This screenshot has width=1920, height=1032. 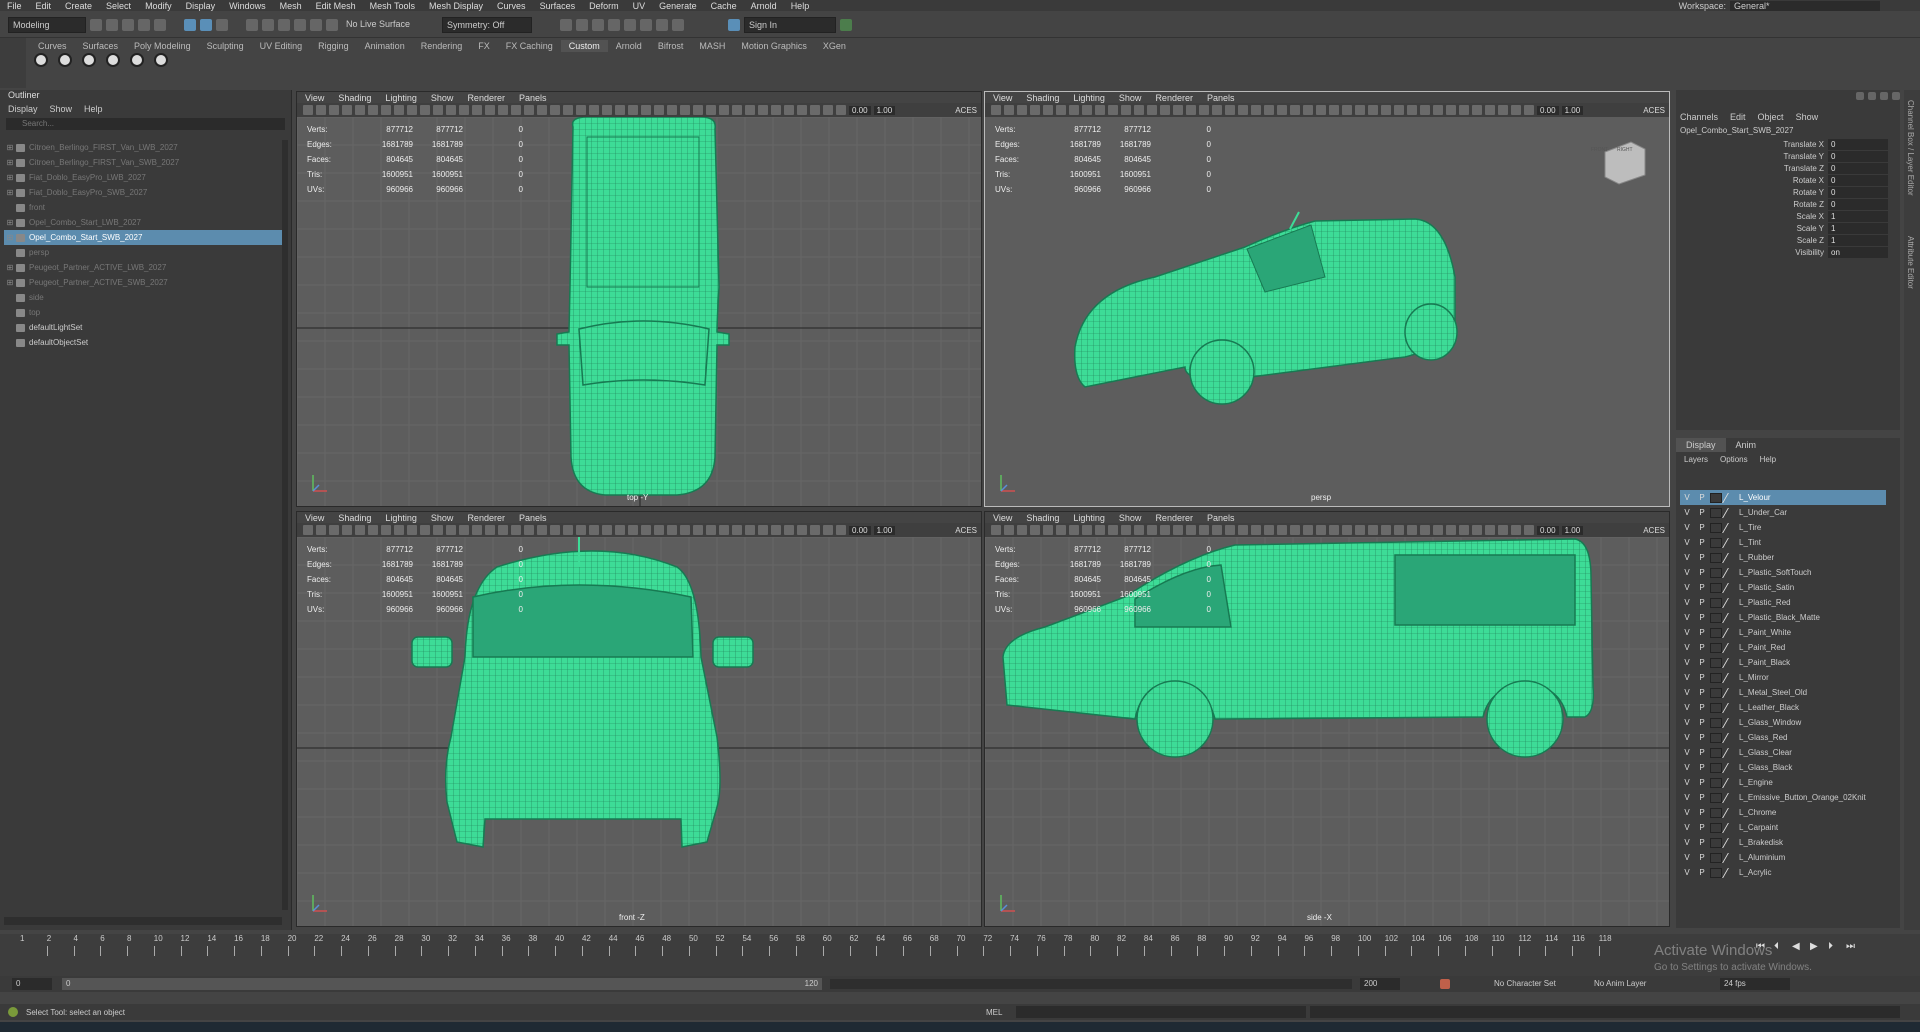 I want to click on outliner-menu-display: Display, so click(x=23, y=109).